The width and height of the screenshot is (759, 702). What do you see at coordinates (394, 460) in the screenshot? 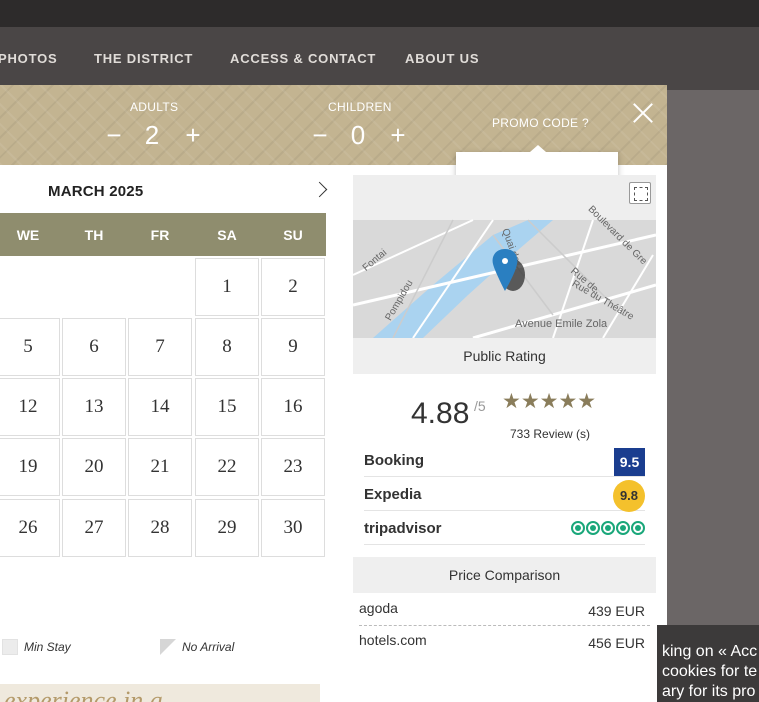
I see `rating-source-name: Booking` at bounding box center [394, 460].